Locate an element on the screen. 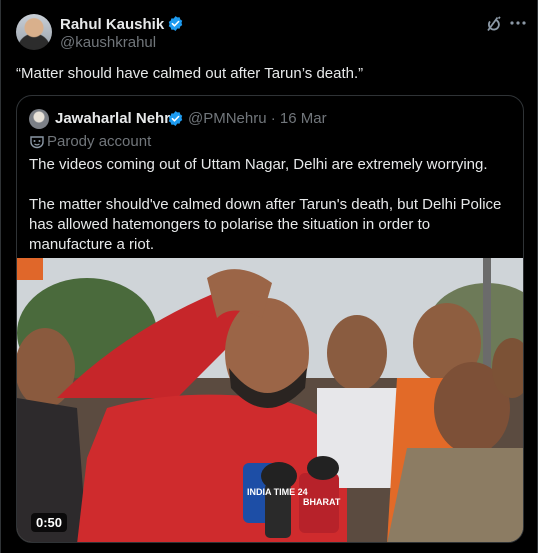 Image resolution: width=538 pixels, height=553 pixels. more-icon is located at coordinates (518, 24).